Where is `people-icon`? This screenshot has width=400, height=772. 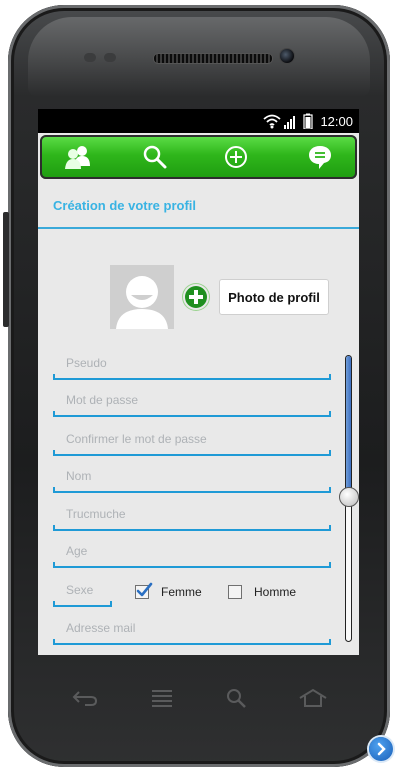
people-icon is located at coordinates (78, 157).